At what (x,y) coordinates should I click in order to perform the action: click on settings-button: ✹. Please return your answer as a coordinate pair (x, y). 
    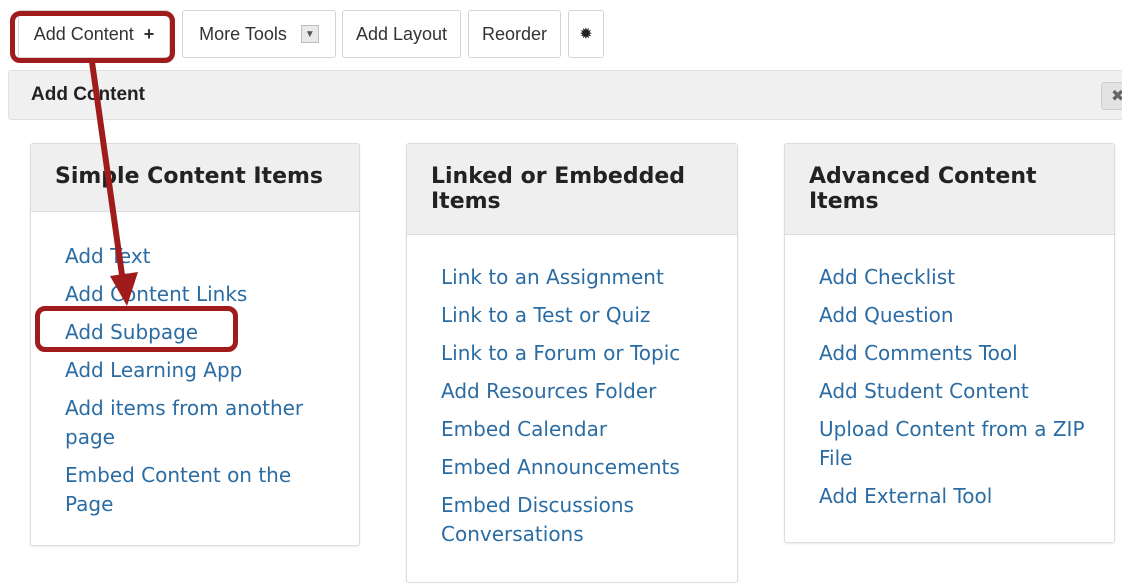
    Looking at the image, I should click on (586, 34).